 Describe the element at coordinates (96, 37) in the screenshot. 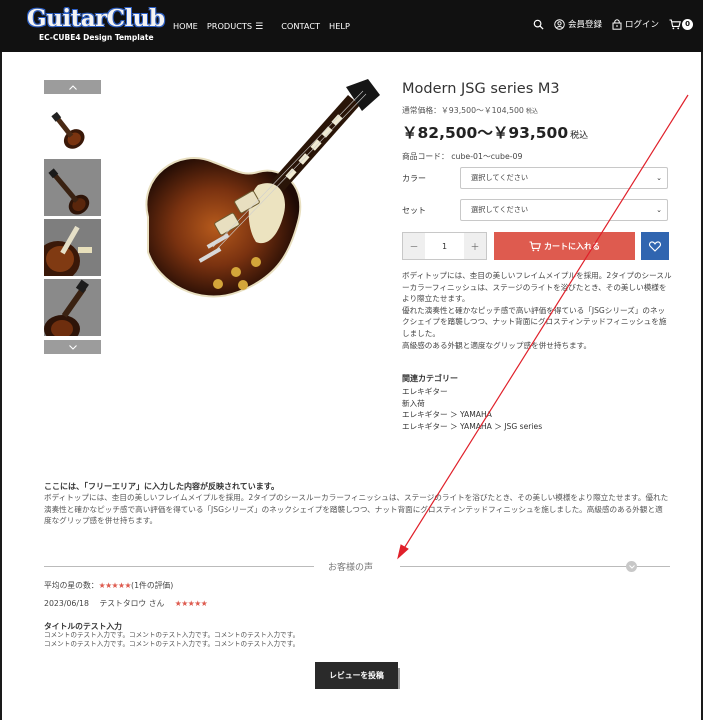

I see `logo-subtitle: EC-CUBE4 Design Template` at that location.